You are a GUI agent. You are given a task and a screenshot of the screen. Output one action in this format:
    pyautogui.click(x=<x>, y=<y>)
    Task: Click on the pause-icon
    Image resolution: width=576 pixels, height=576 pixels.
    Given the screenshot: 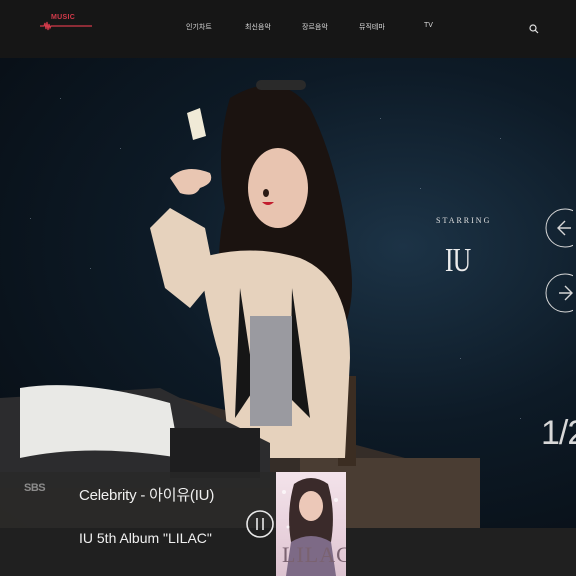 What is the action you would take?
    pyautogui.click(x=260, y=524)
    